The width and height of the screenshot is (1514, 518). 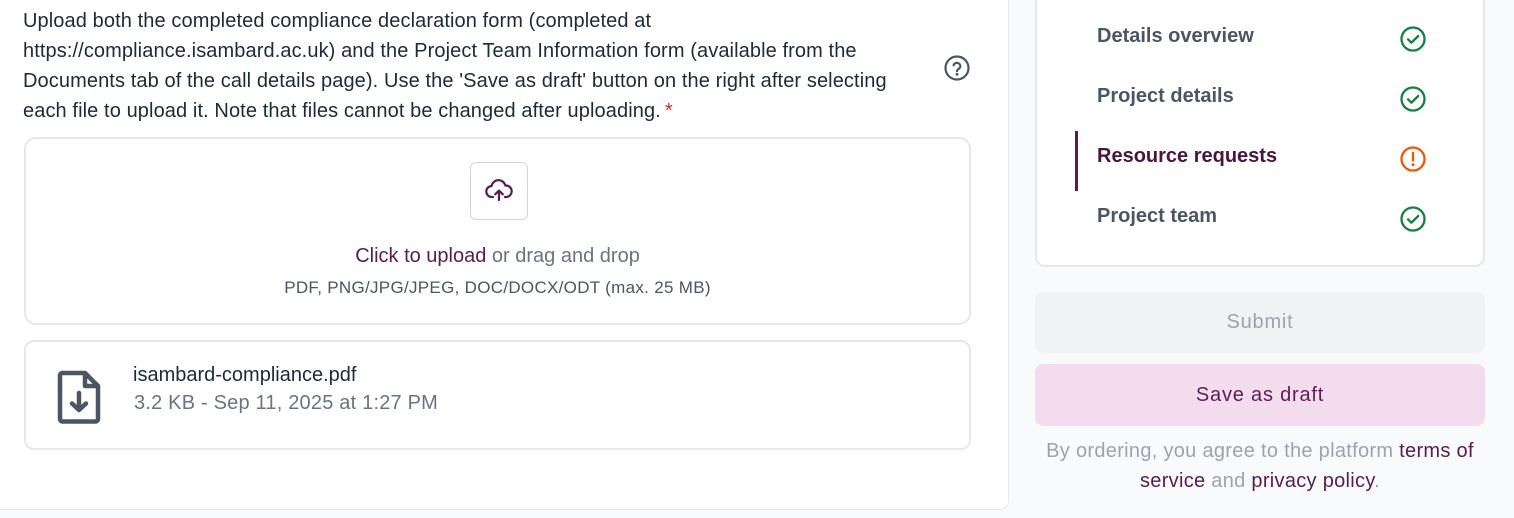 I want to click on privacy-policy-link: privacy policy, so click(x=1312, y=481).